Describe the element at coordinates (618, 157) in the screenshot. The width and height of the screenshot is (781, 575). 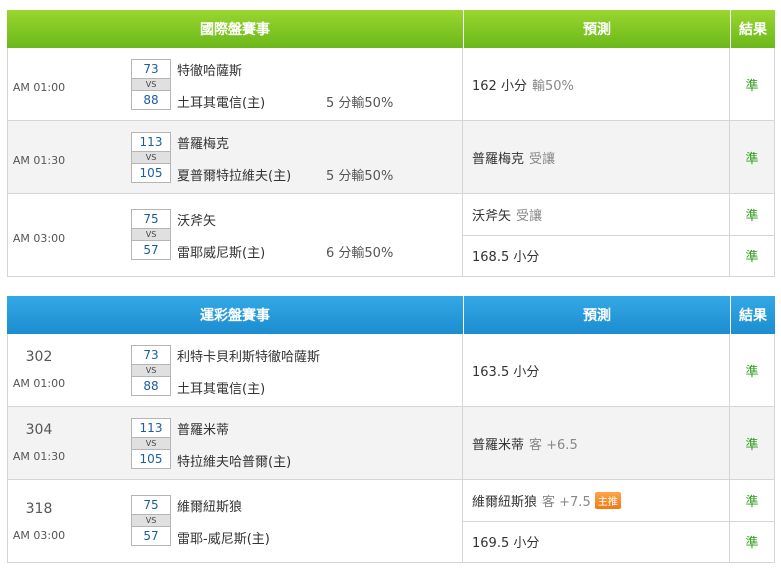
I see `prediction-line: 普羅梅克 受讓 準` at that location.